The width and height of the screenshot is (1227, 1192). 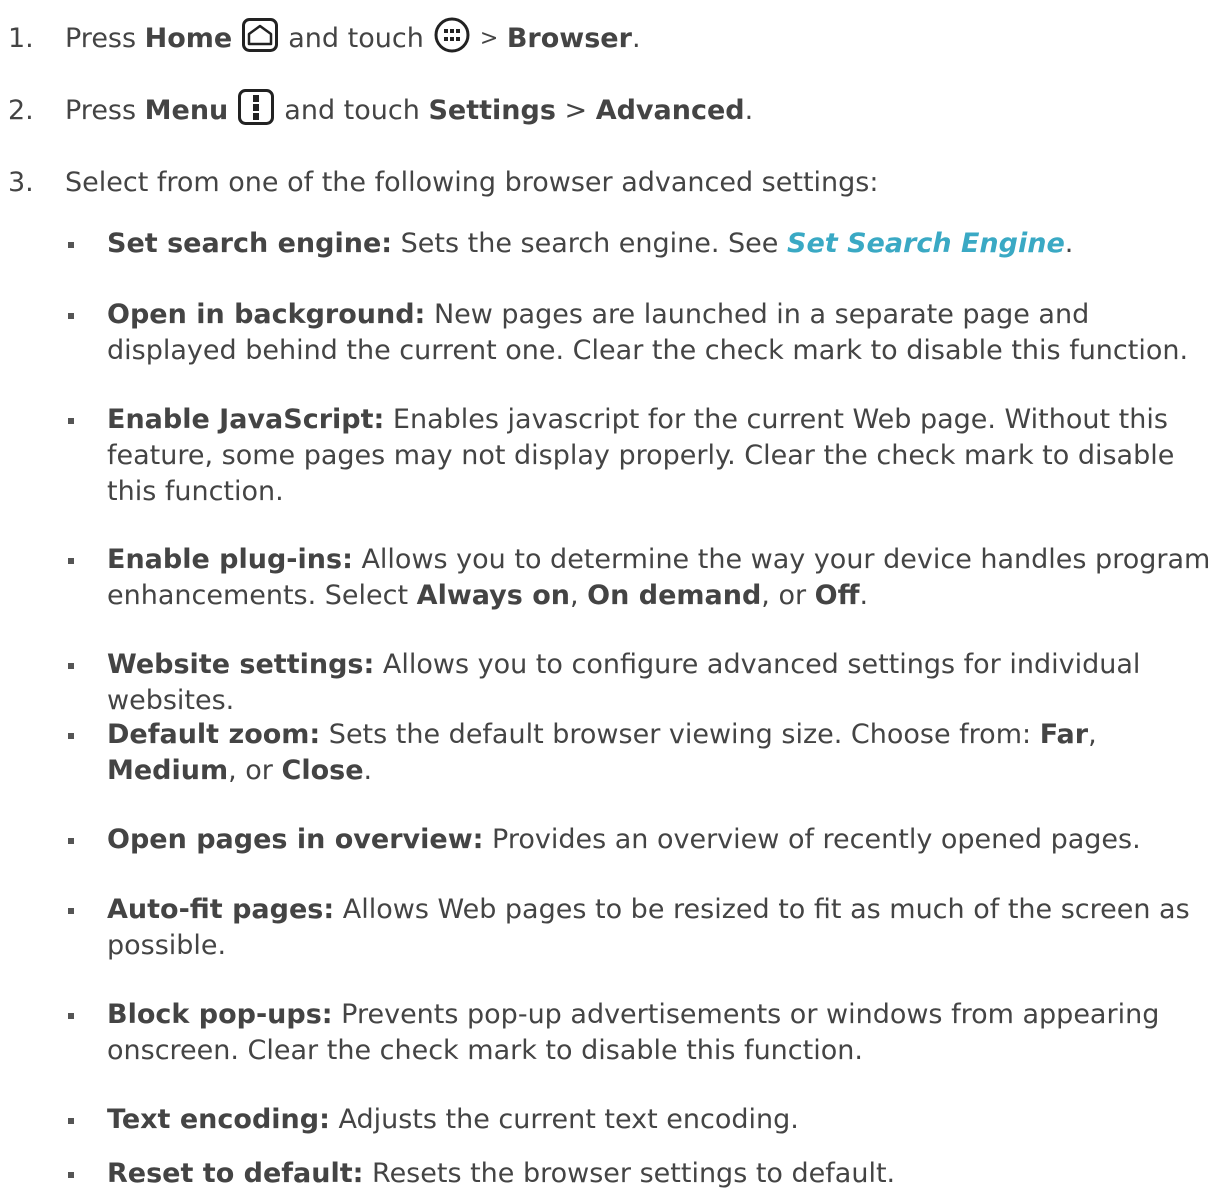 What do you see at coordinates (21, 38) in the screenshot?
I see `step-number: 1.` at bounding box center [21, 38].